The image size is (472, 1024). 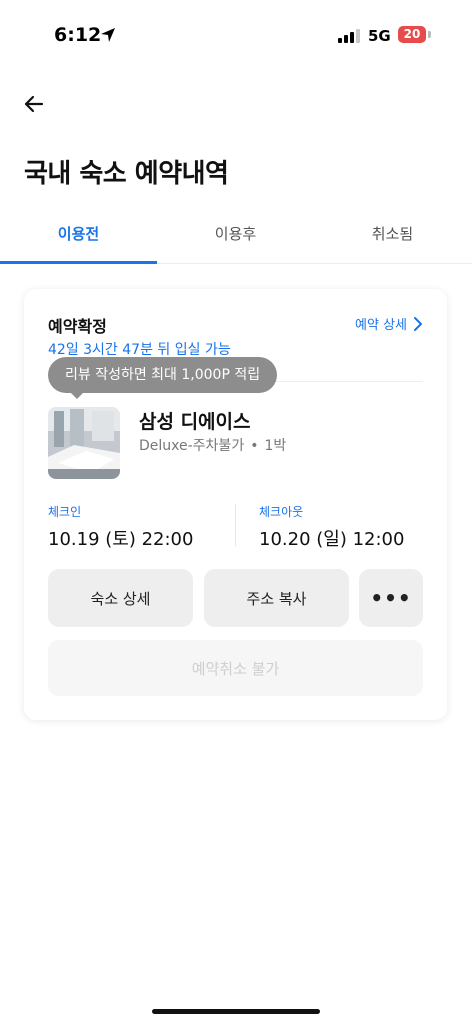 I want to click on cellular-signal-icon, so click(x=350, y=35).